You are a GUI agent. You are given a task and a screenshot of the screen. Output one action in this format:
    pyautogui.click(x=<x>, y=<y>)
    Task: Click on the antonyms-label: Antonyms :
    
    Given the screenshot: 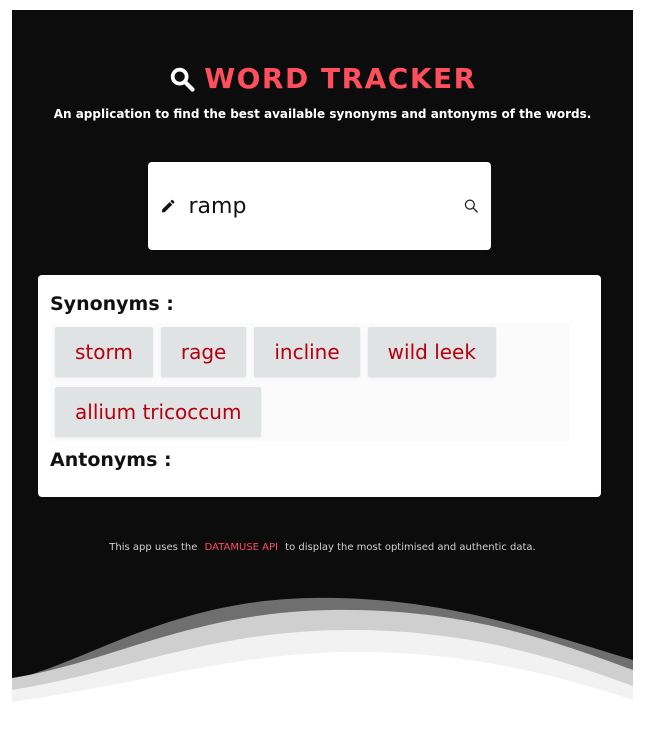 What is the action you would take?
    pyautogui.click(x=111, y=460)
    